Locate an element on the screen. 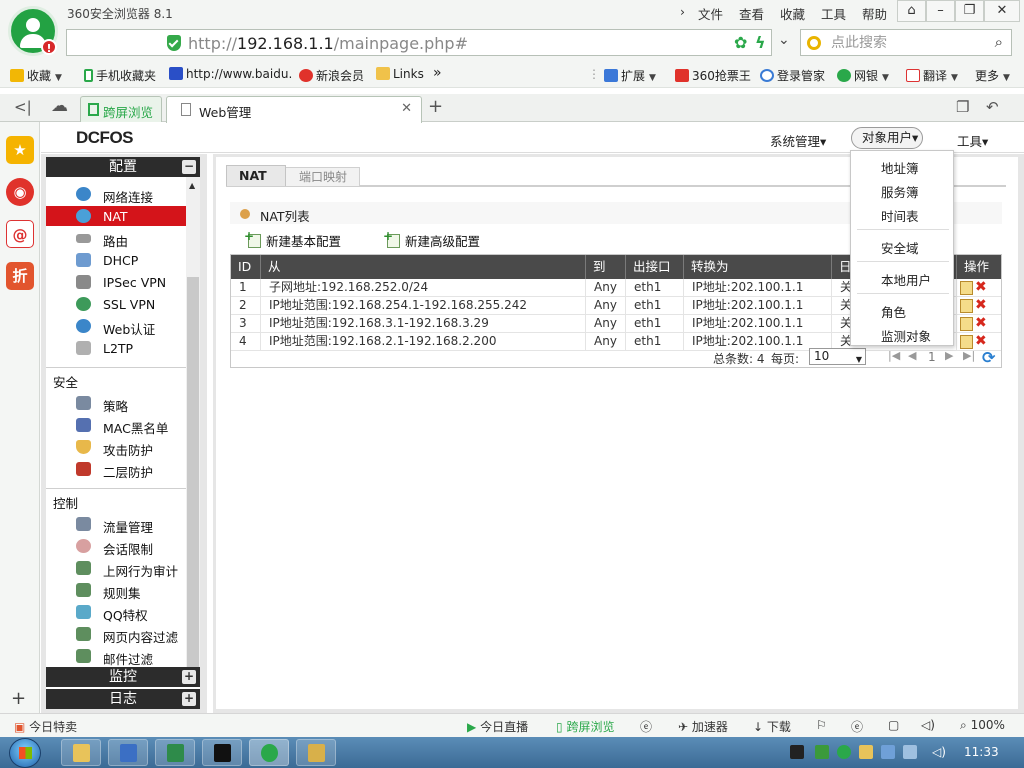 This screenshot has width=1024, height=768. search-icon: ⌕ is located at coordinates (999, 42).